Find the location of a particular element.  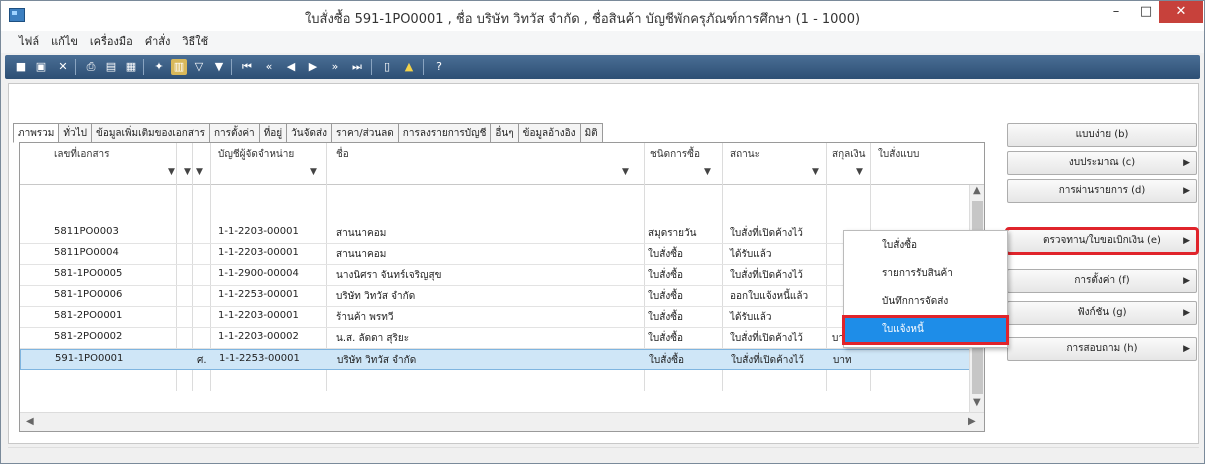

menu-item-delivery-journal: บันทึกการจัดส่ง is located at coordinates (925, 302).